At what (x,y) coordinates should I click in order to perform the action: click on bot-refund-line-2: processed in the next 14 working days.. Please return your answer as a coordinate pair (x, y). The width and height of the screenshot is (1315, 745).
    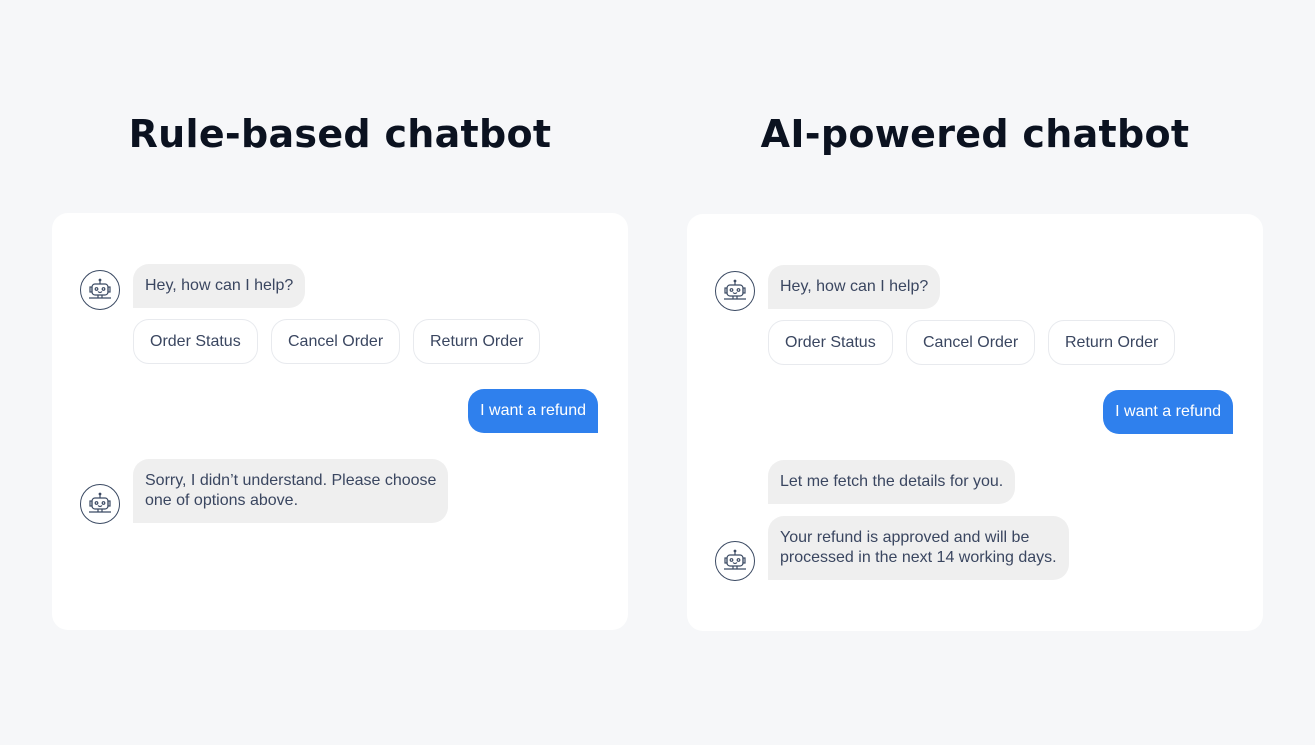
    Looking at the image, I should click on (918, 557).